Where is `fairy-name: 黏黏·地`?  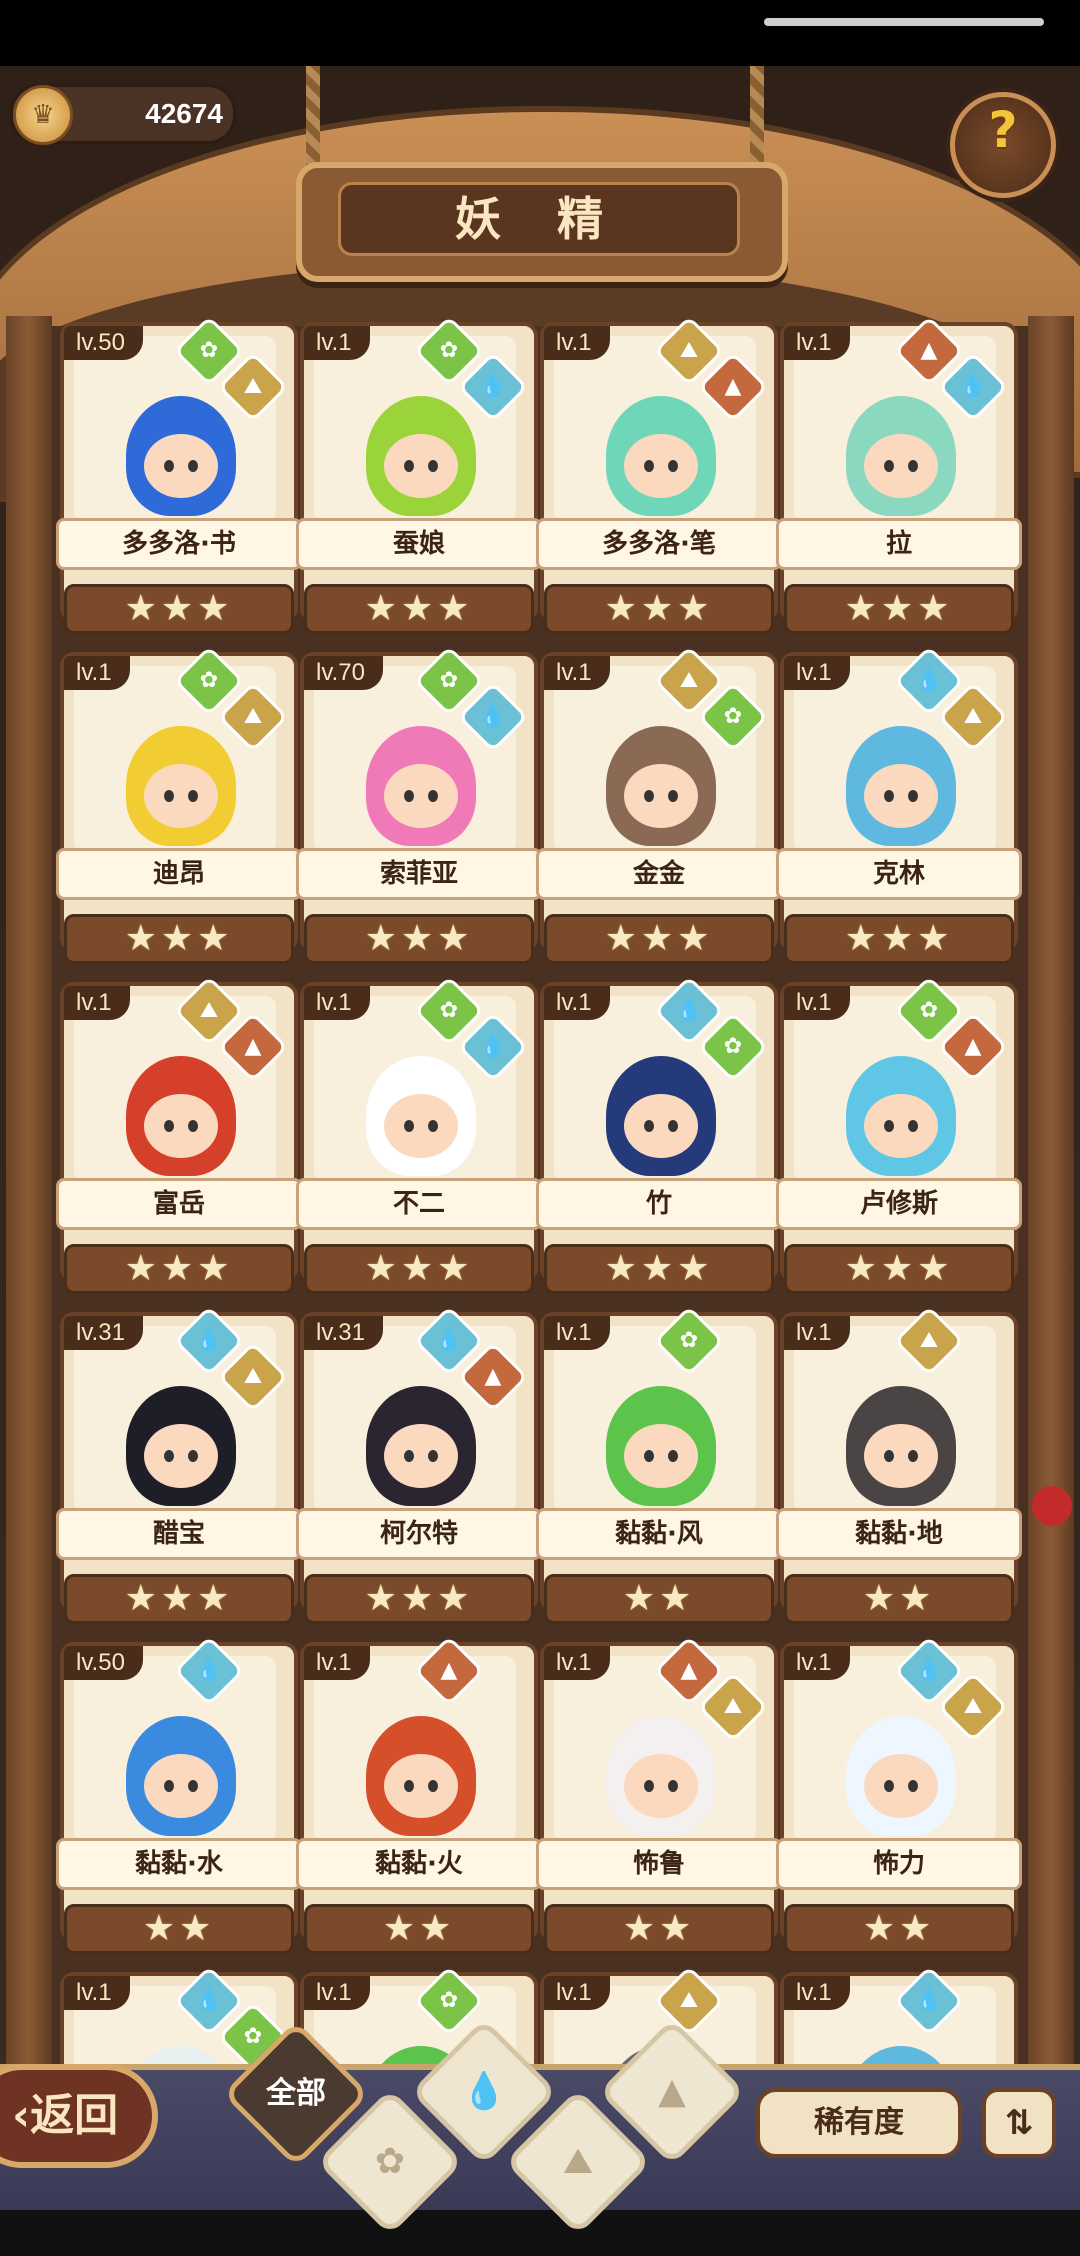
fairy-name: 黏黏·地 is located at coordinates (899, 1534).